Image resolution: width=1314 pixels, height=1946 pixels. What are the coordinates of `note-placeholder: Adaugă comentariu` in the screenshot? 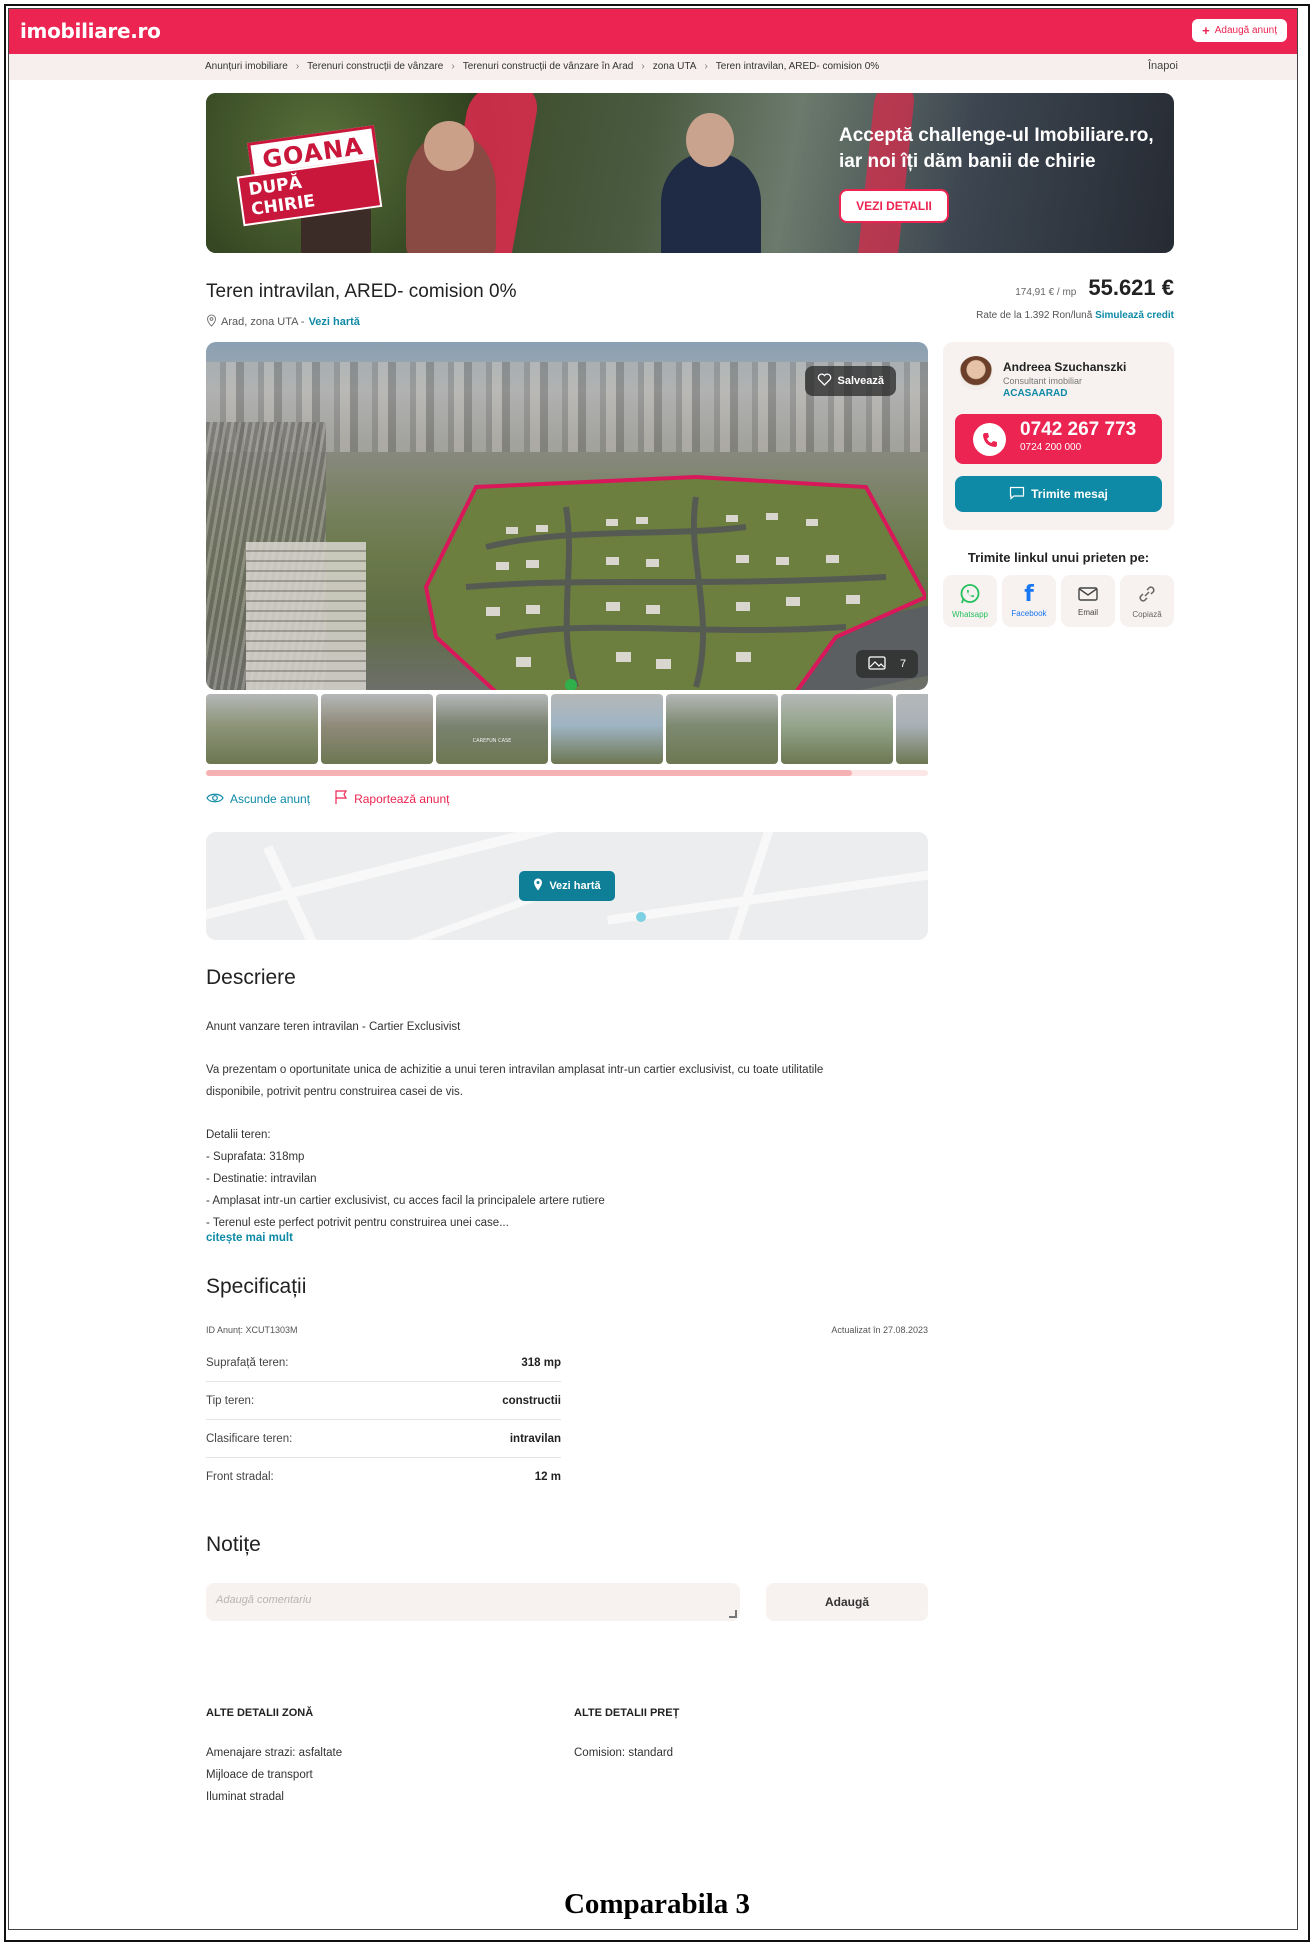 It's located at (264, 1600).